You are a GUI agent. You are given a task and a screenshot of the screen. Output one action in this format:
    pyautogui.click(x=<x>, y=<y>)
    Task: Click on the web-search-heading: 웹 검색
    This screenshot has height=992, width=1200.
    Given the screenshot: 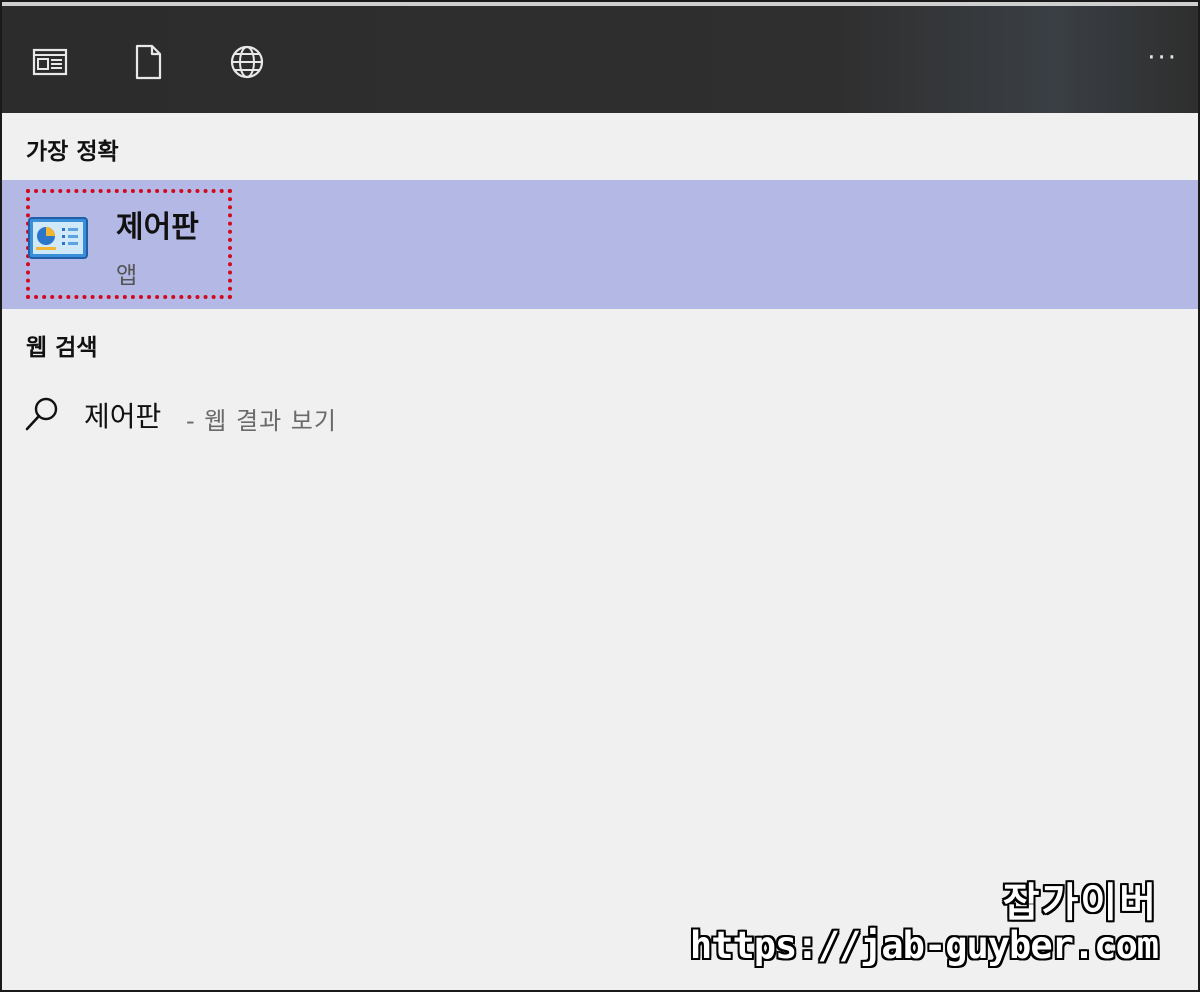 What is the action you would take?
    pyautogui.click(x=62, y=348)
    